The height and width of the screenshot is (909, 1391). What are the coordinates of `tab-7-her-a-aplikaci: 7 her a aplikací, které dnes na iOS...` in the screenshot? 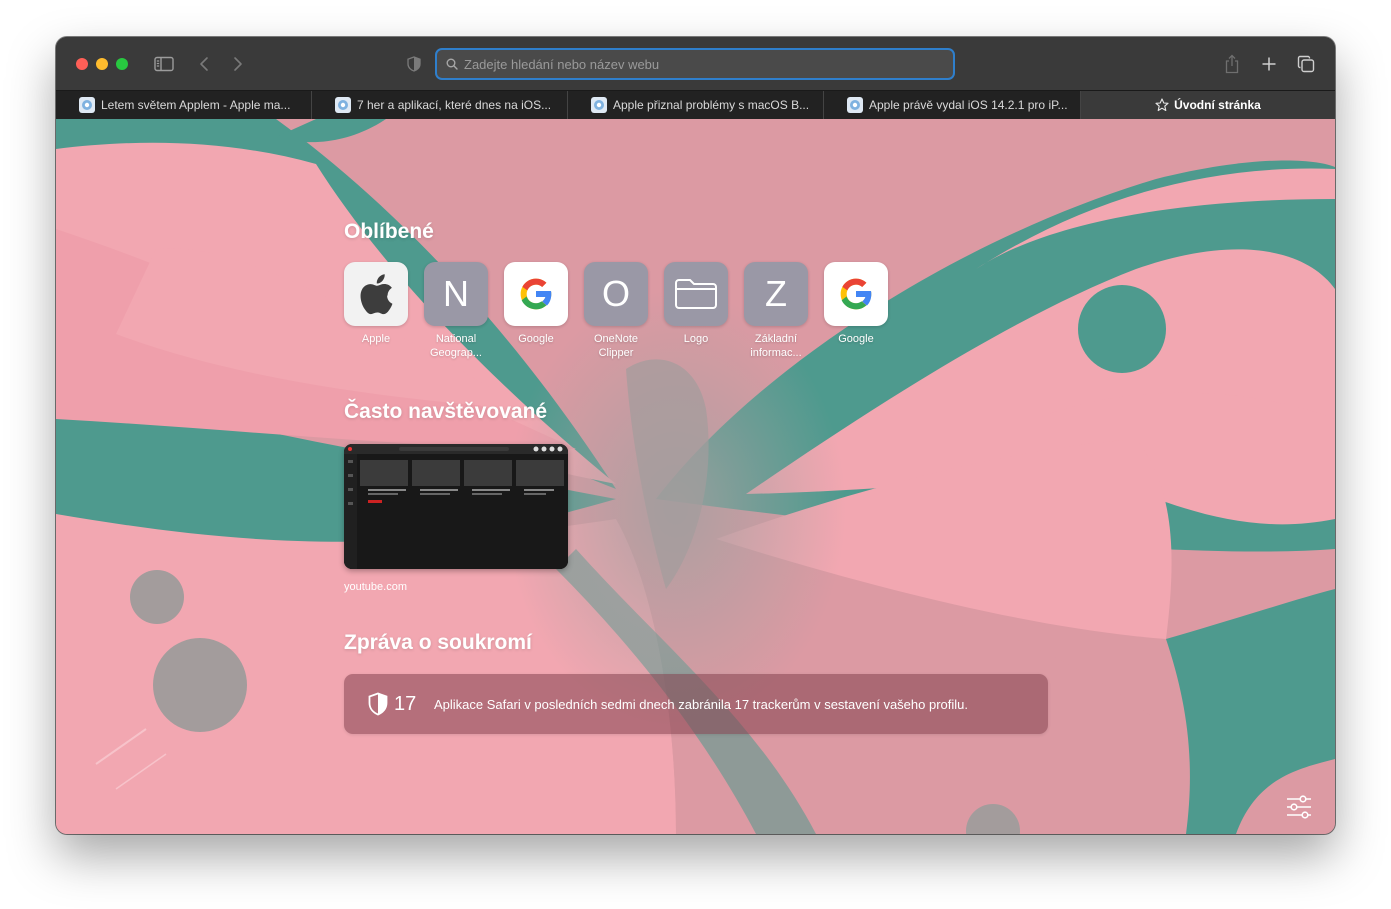 It's located at (440, 105).